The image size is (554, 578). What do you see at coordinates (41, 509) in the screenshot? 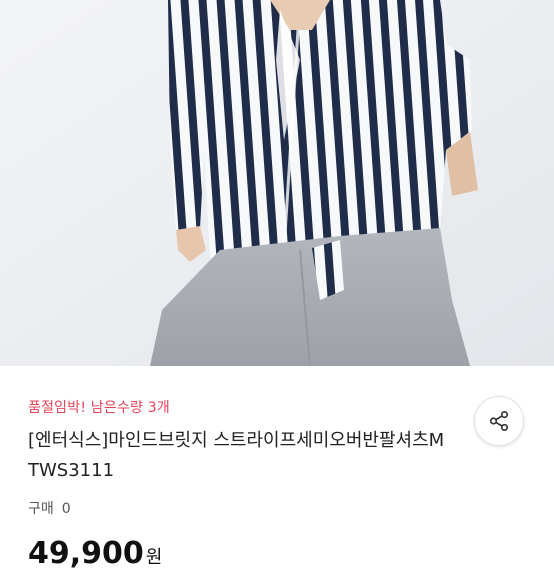
I see `purchase-label: 구매` at bounding box center [41, 509].